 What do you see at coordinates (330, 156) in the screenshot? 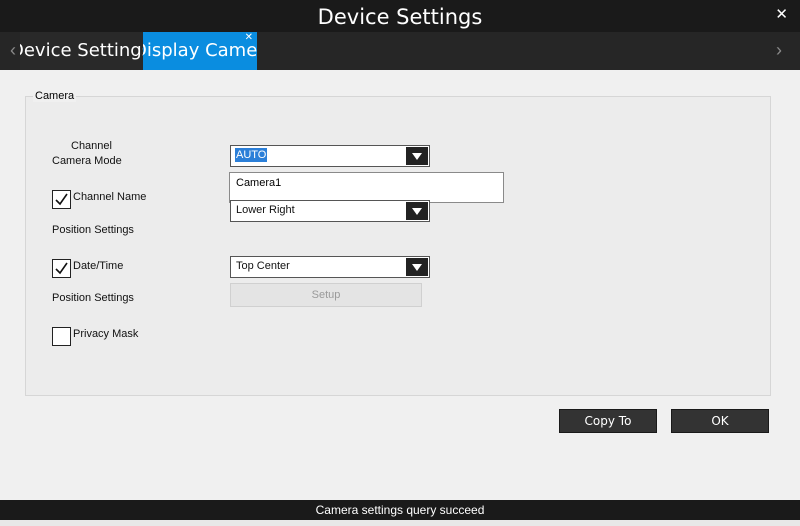
I see `camera-mode-select: AUTO` at bounding box center [330, 156].